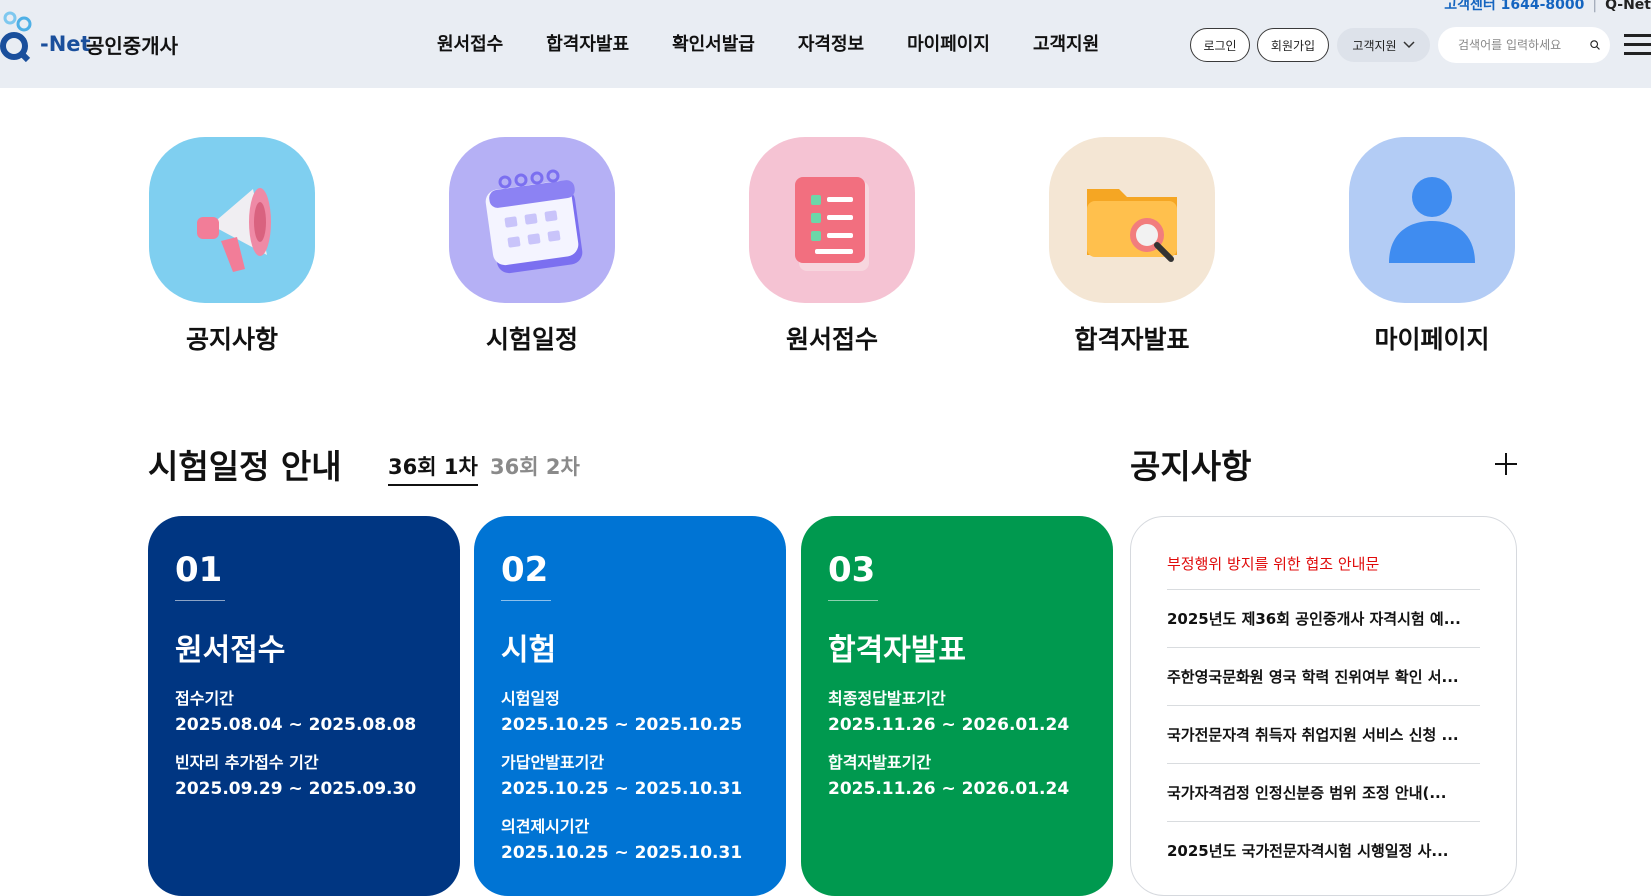  Describe the element at coordinates (1374, 45) in the screenshot. I see `support-dropdown-label: 고객지원` at that location.